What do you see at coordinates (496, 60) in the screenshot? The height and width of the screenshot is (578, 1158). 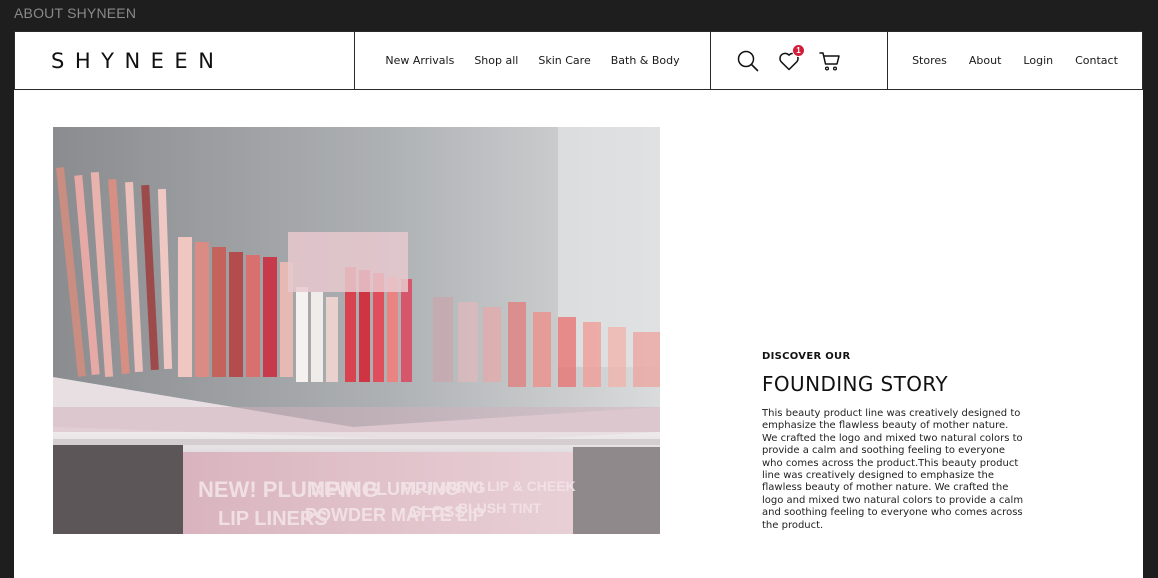 I see `nav-shop-all: Shop all` at bounding box center [496, 60].